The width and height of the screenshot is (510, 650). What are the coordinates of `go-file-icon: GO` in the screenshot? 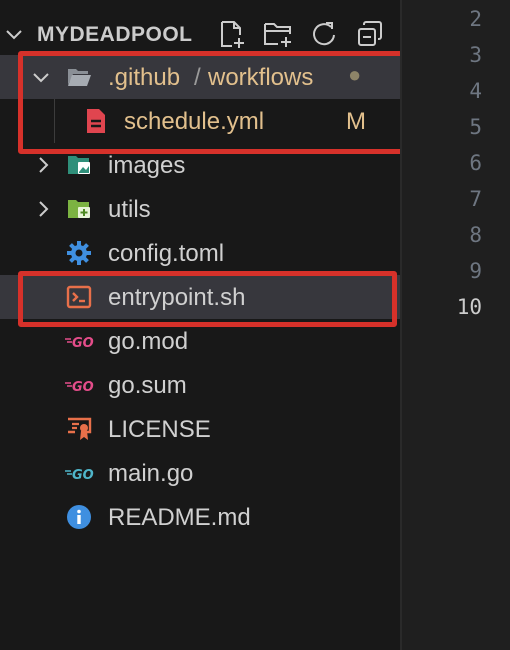 It's located at (79, 475).